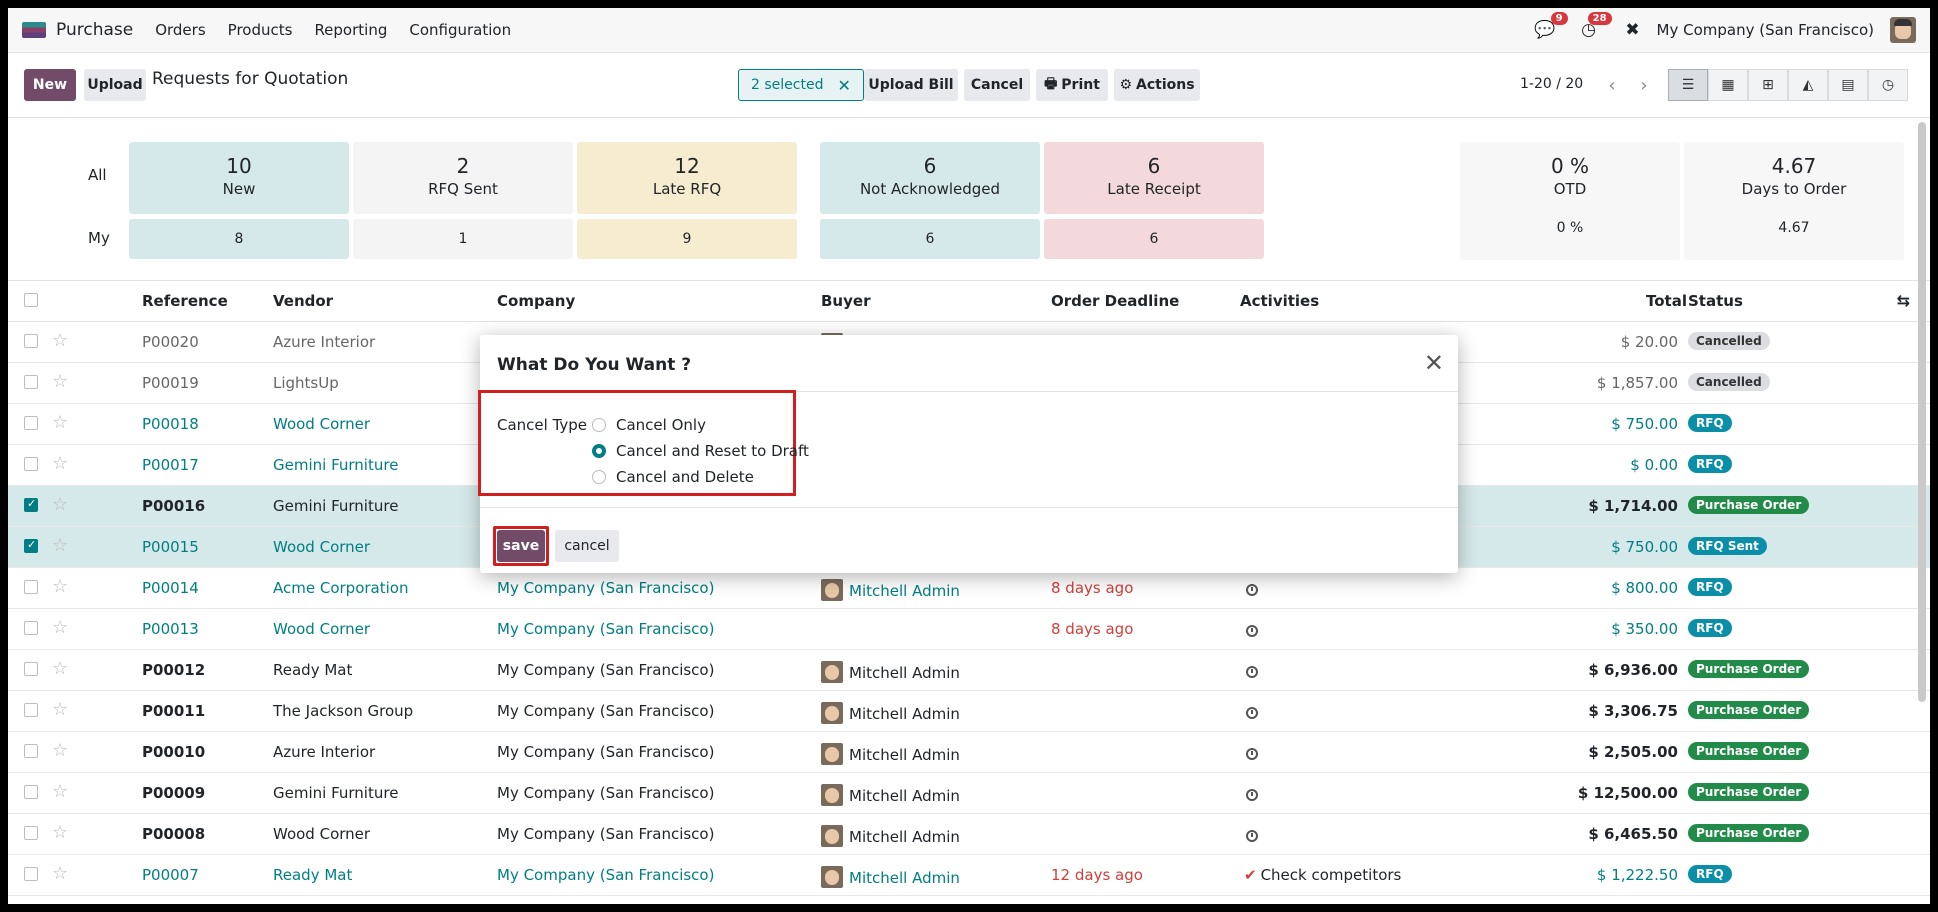 The height and width of the screenshot is (912, 1938). What do you see at coordinates (599, 451) in the screenshot?
I see `radio-cancel-reset-draft` at bounding box center [599, 451].